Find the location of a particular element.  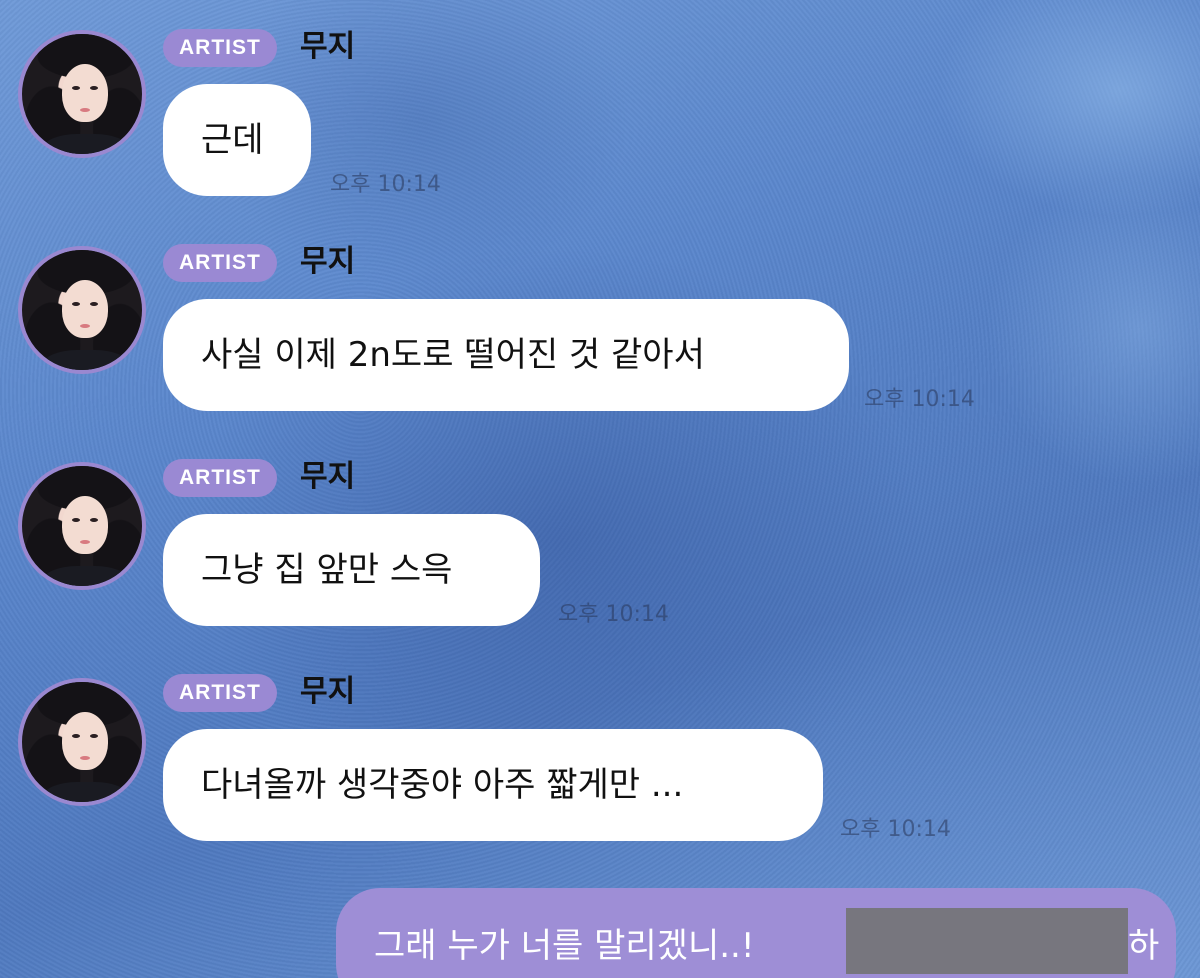

redacted-block is located at coordinates (987, 941).